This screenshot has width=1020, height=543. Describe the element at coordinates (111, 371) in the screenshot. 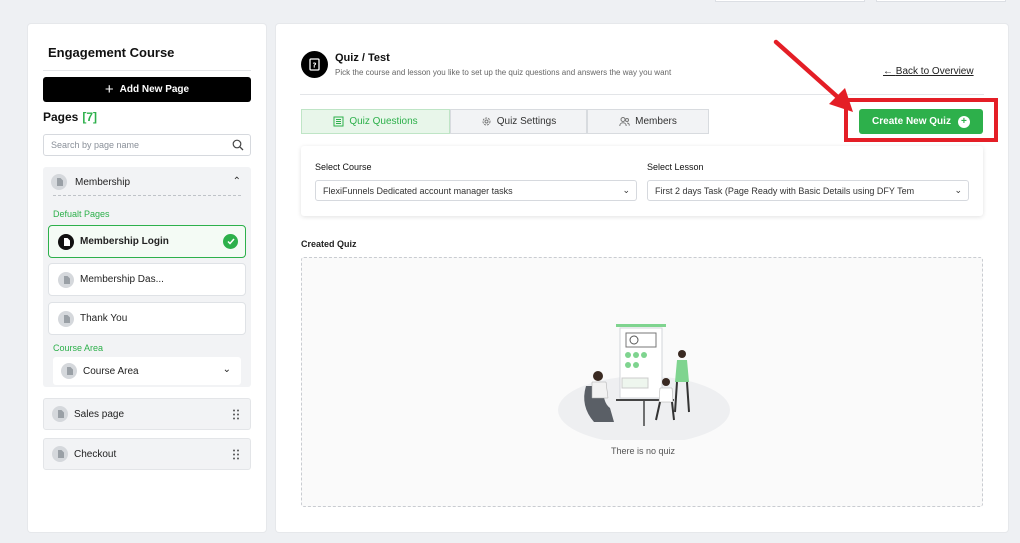

I see `course-area-dropdown-label: Course Area` at that location.